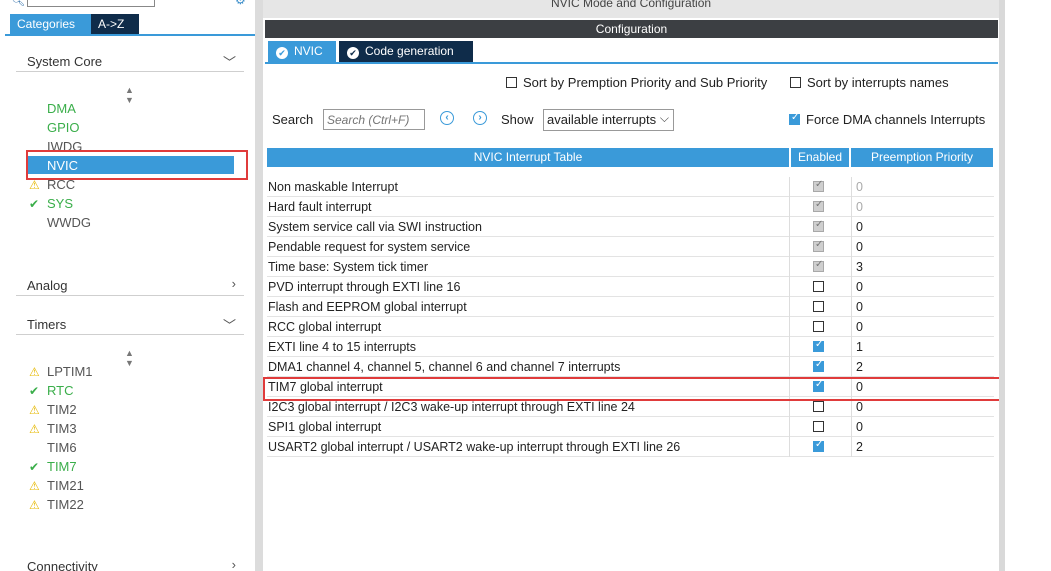 Image resolution: width=1051 pixels, height=571 pixels. Describe the element at coordinates (1002, 285) in the screenshot. I see `scrollbar` at that location.